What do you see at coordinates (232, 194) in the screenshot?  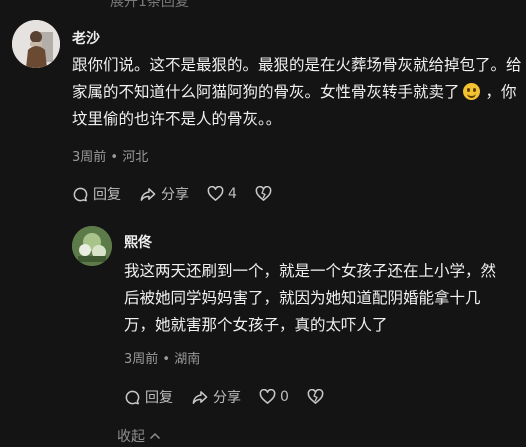 I see `like-count: 4` at bounding box center [232, 194].